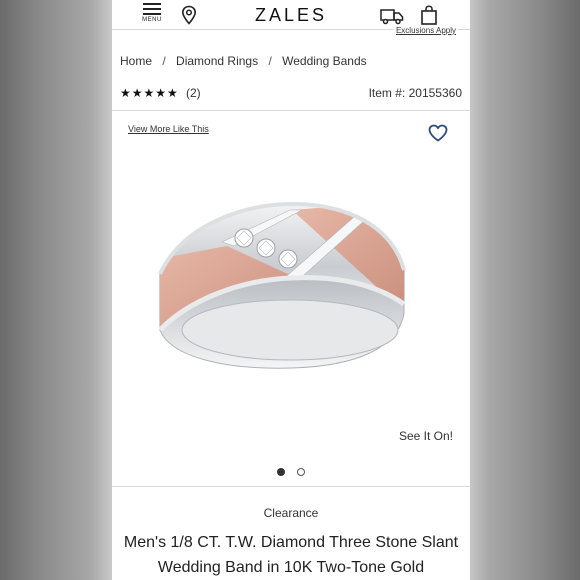 This screenshot has height=580, width=580. I want to click on star-rating: ★★★★★, so click(149, 93).